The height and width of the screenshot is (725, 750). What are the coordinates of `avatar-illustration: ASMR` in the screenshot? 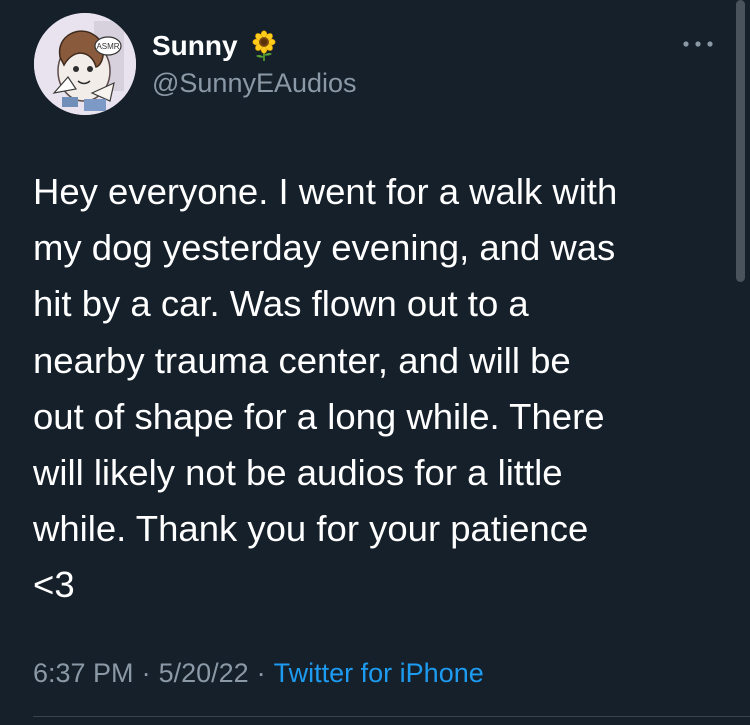 It's located at (85, 64).